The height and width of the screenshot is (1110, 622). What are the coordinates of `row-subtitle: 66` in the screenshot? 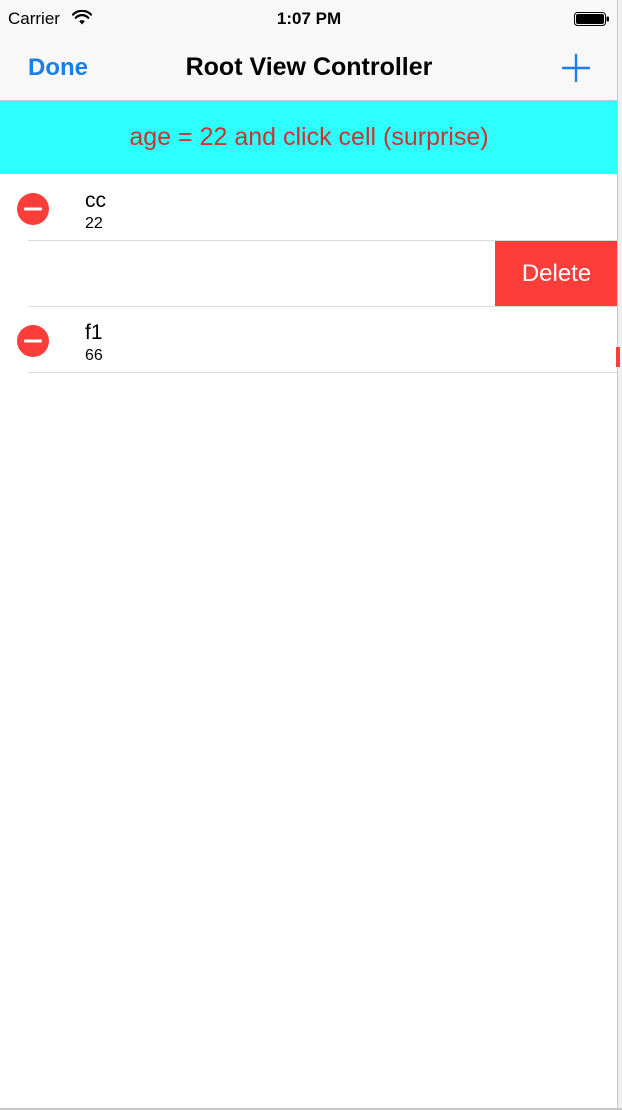 It's located at (94, 355).